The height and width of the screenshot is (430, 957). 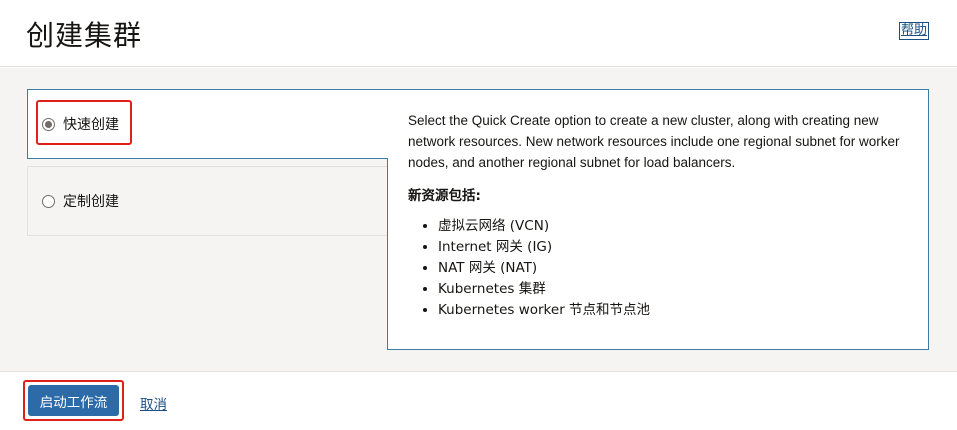 What do you see at coordinates (91, 202) in the screenshot?
I see `option-label: 定制创建` at bounding box center [91, 202].